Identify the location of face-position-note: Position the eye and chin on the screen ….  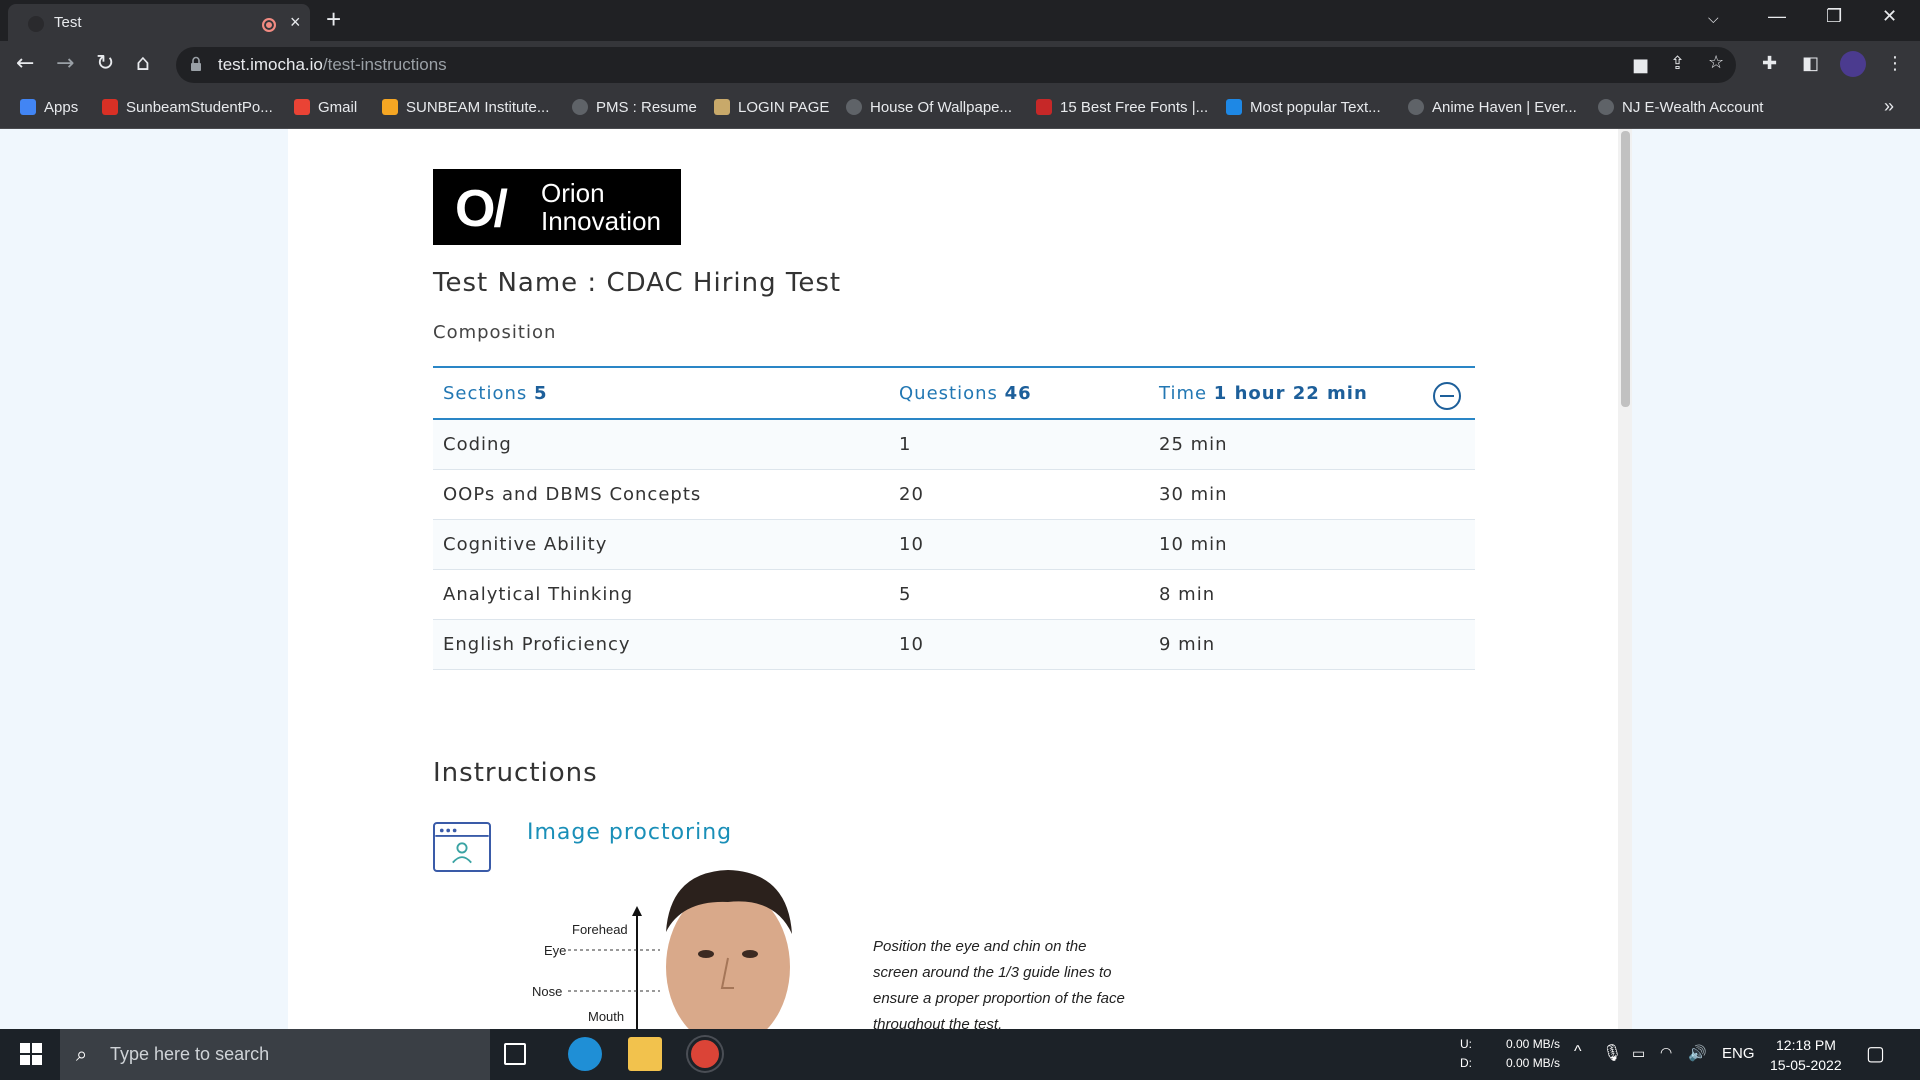
(999, 985).